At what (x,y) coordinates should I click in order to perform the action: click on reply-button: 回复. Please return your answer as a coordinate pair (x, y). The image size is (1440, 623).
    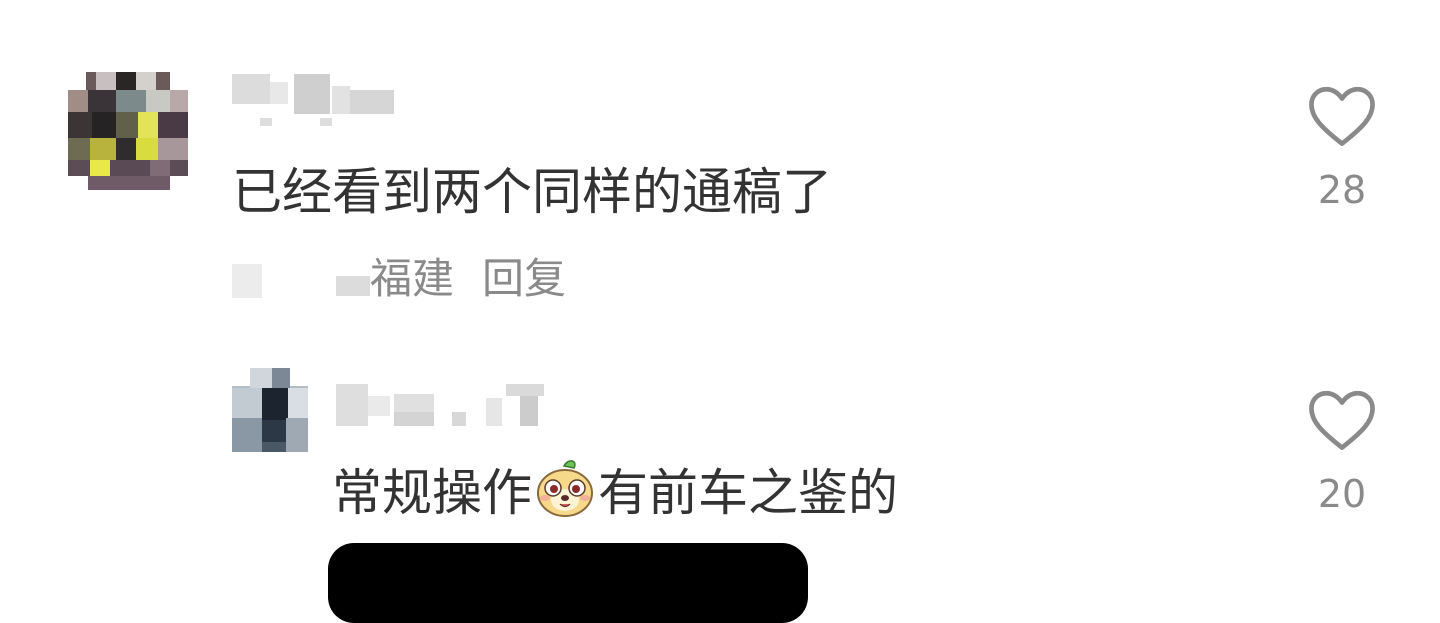
    Looking at the image, I should click on (524, 279).